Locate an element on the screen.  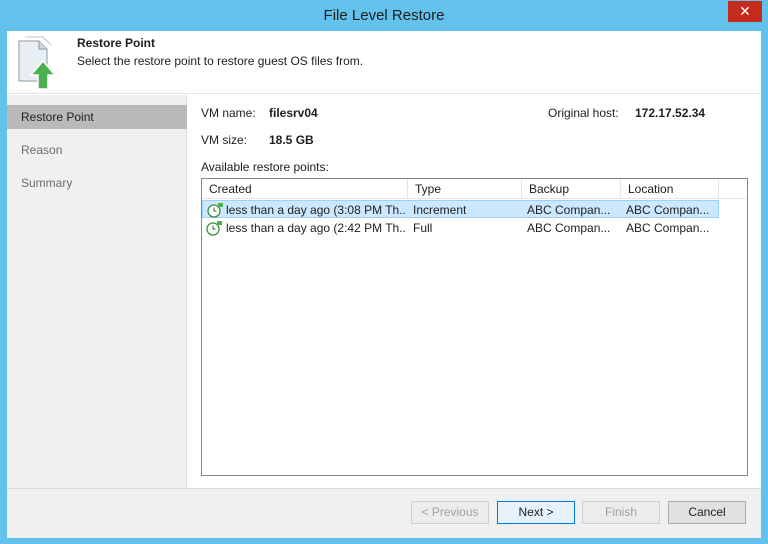
original-host-value: 172.17.52.34 is located at coordinates (670, 113).